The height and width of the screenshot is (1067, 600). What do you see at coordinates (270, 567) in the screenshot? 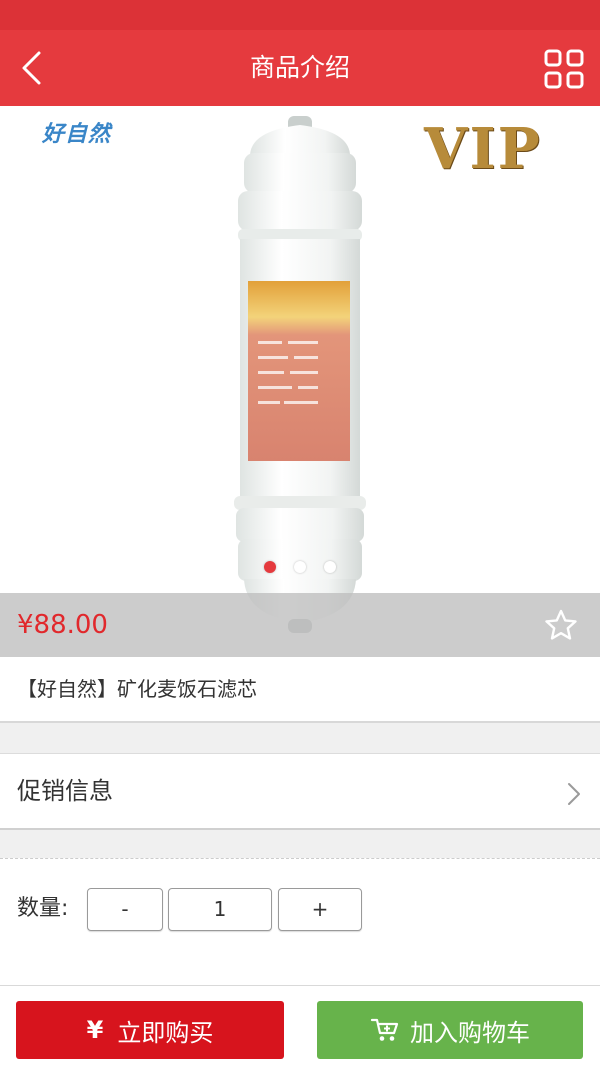
I see `carousel-dot-active` at bounding box center [270, 567].